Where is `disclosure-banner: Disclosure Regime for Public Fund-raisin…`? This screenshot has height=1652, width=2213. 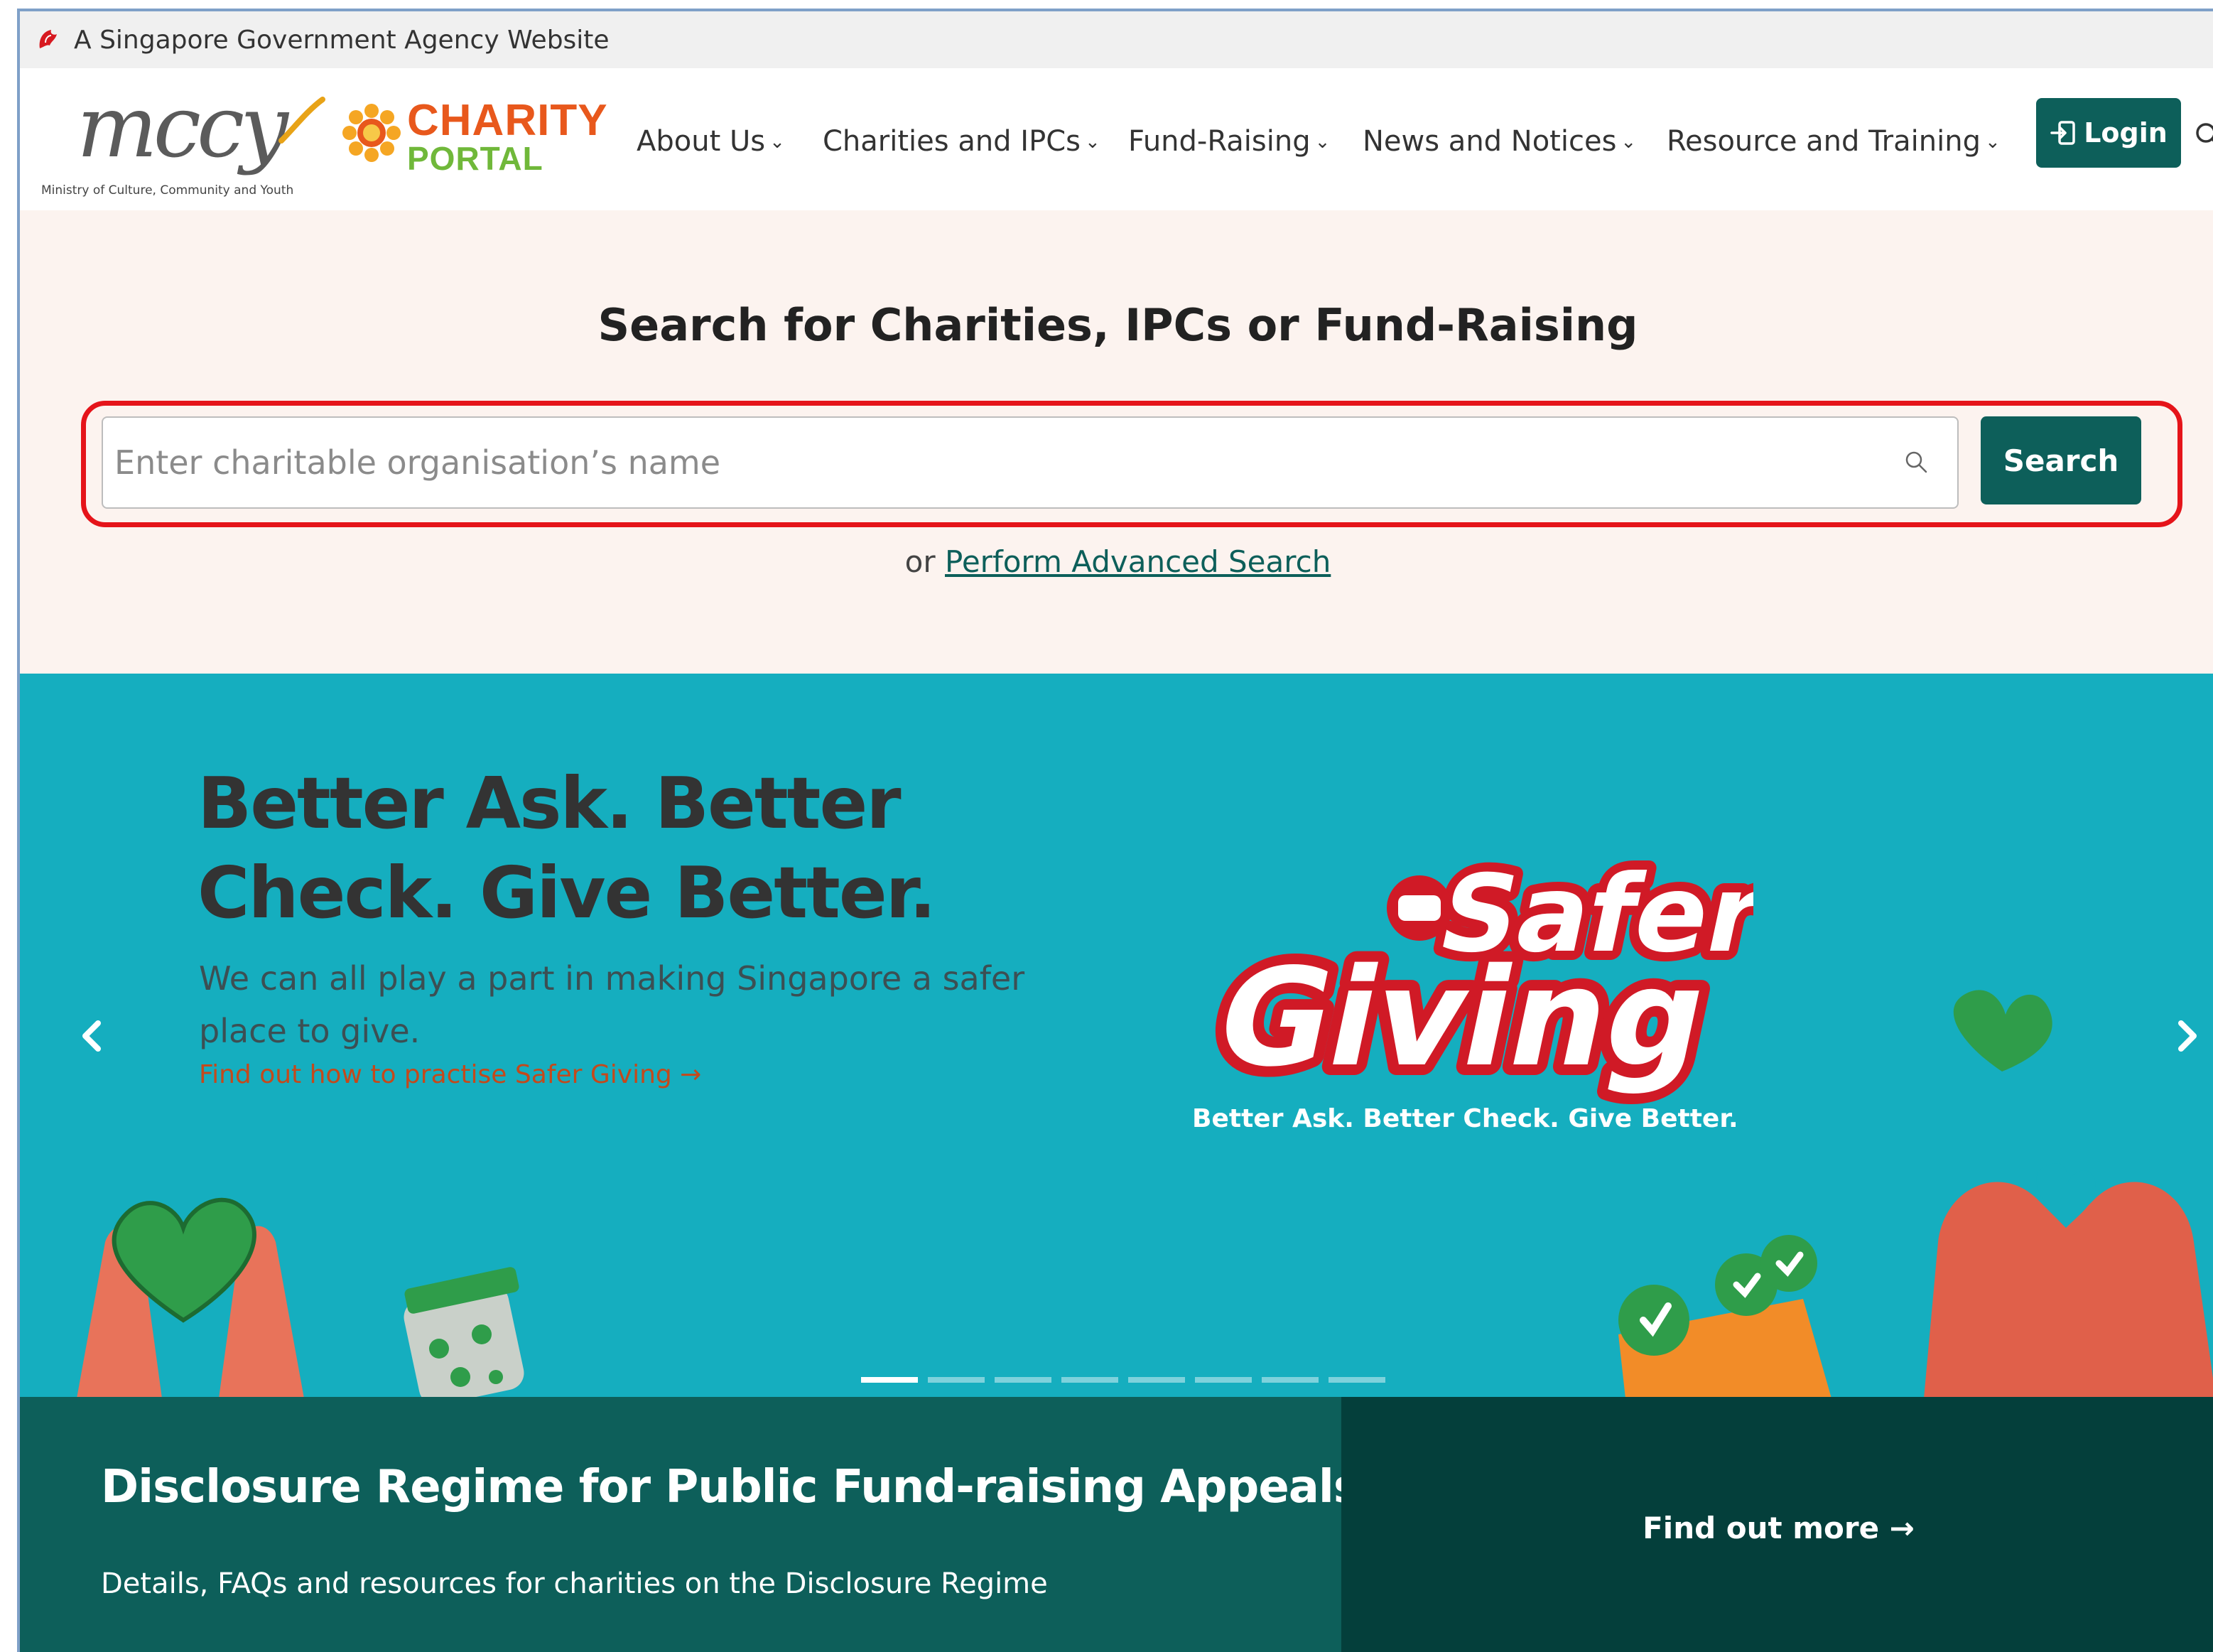
disclosure-banner: Disclosure Regime for Public Fund-raisin… is located at coordinates (690, 1524).